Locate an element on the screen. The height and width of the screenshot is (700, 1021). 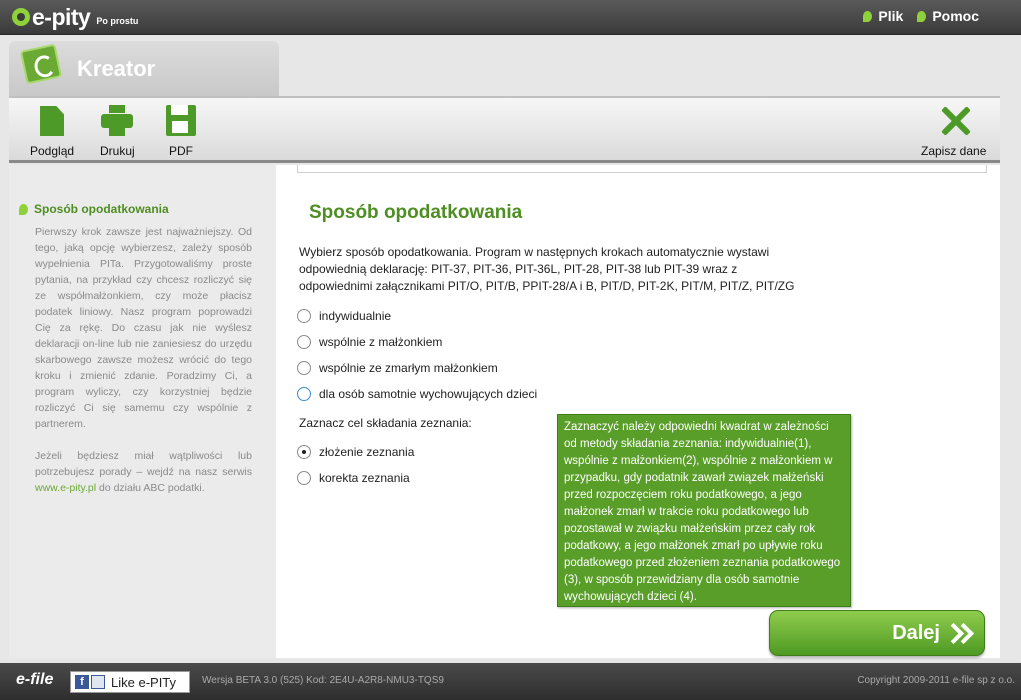
top-menu: Plik Pomoc is located at coordinates (921, 16).